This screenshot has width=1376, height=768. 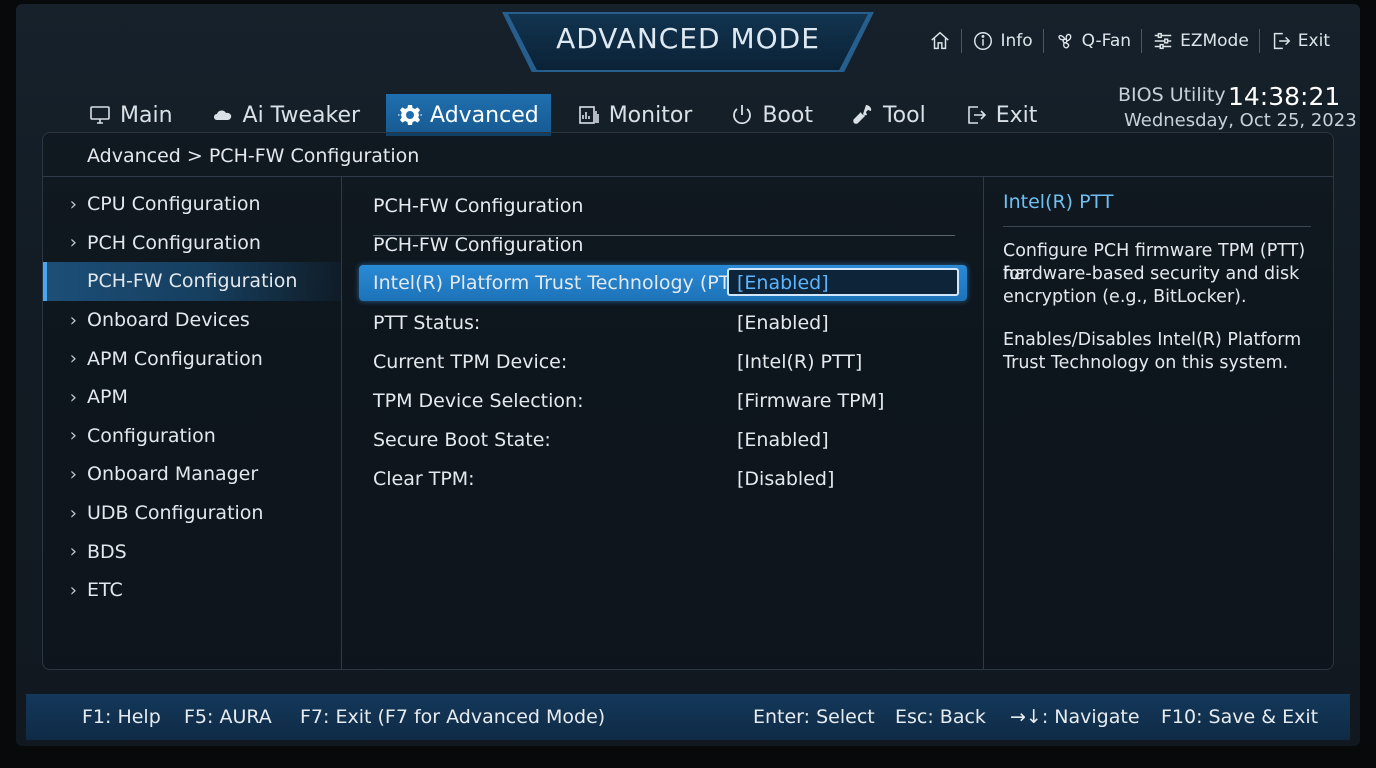 I want to click on setting-row-tpm-device-selection: TPM Device Selection: [Firmware TPM], so click(x=663, y=401).